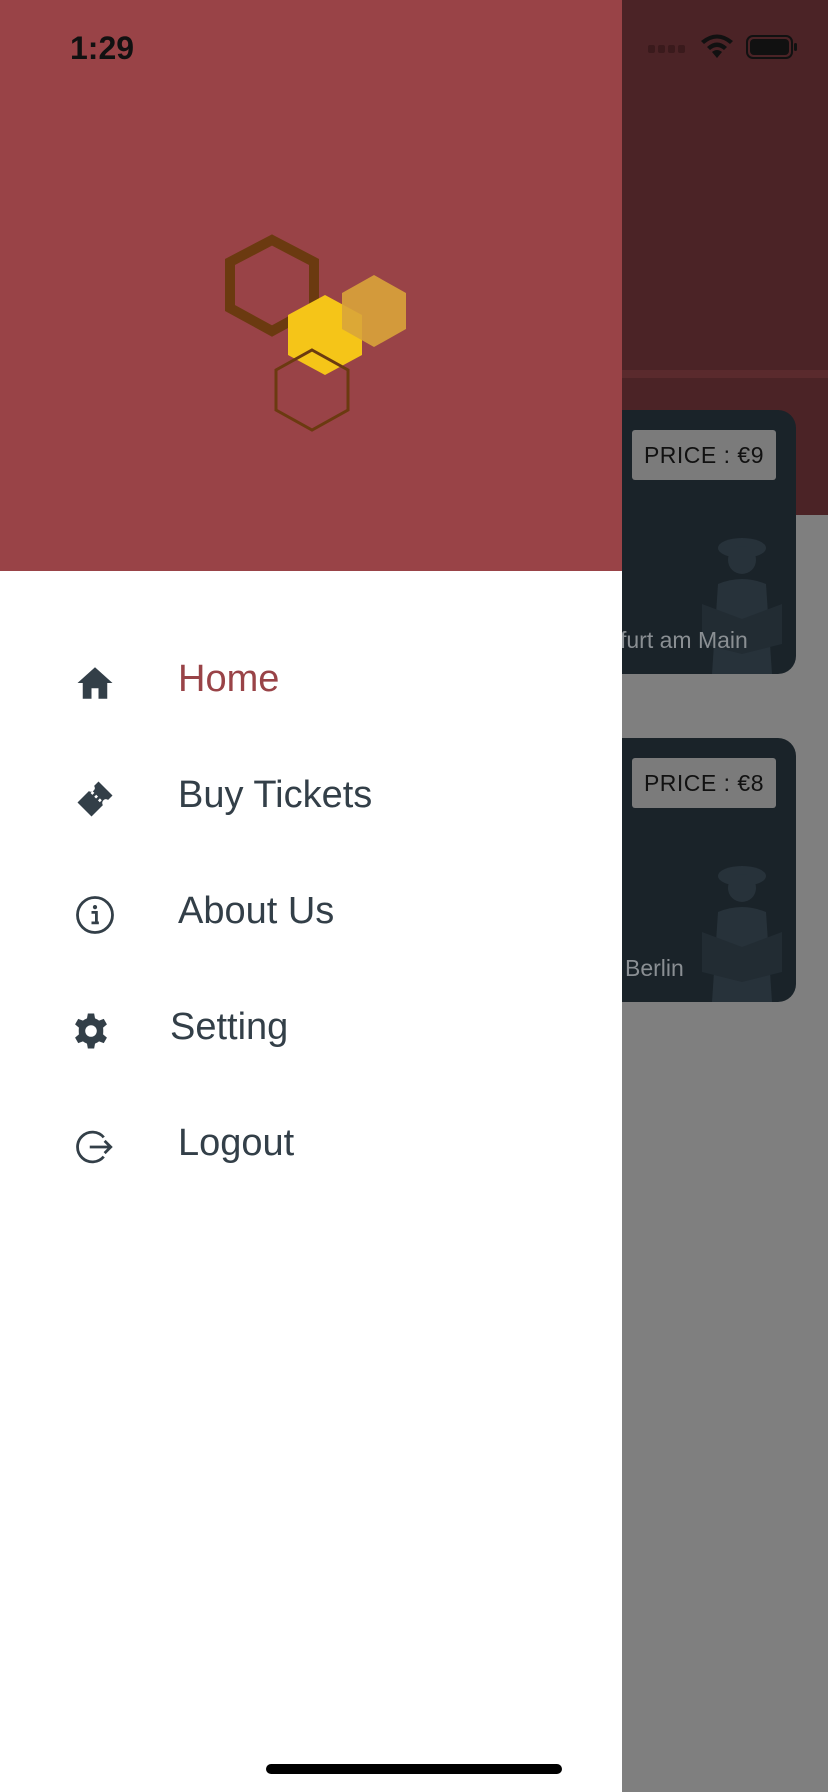 Image resolution: width=828 pixels, height=1792 pixels. Describe the element at coordinates (229, 1027) in the screenshot. I see `menu-label: Setting` at that location.